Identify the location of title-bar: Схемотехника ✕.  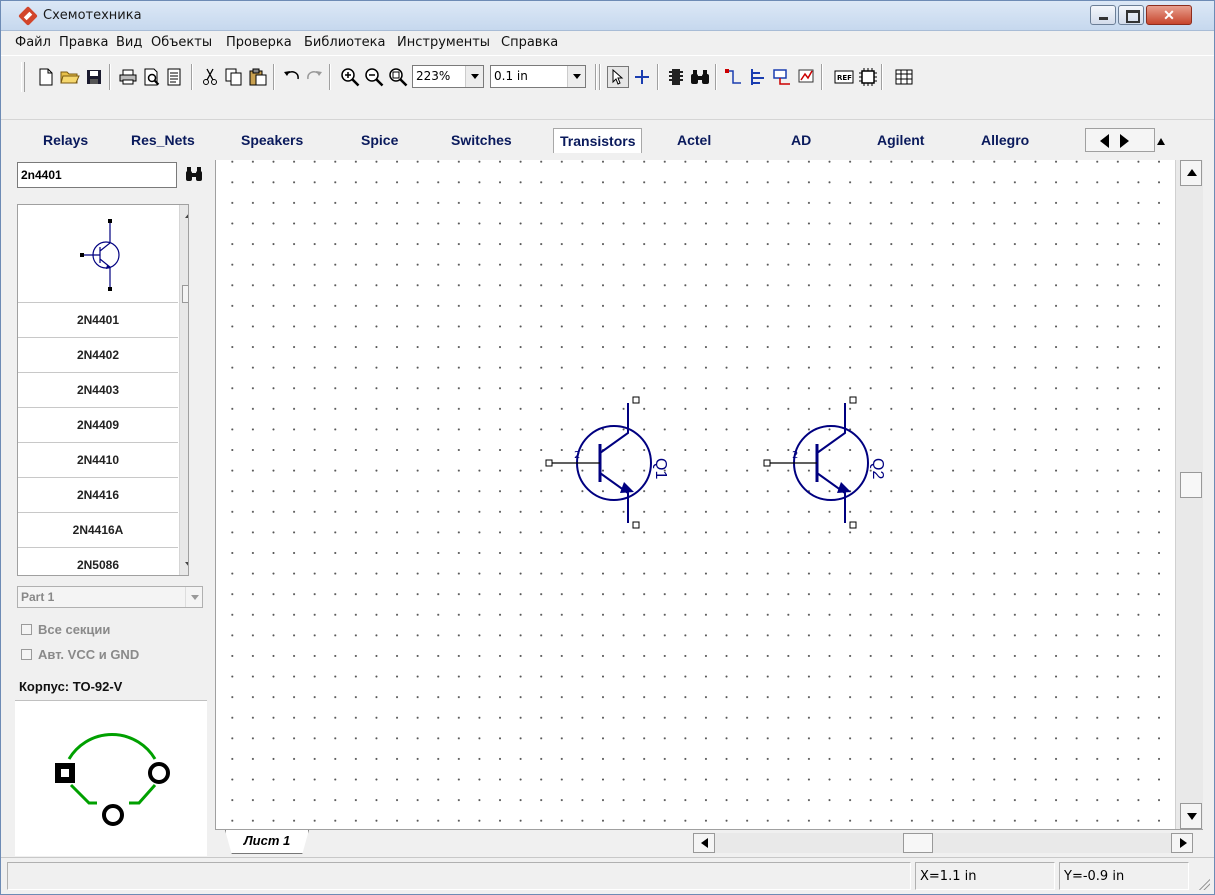
(607, 16).